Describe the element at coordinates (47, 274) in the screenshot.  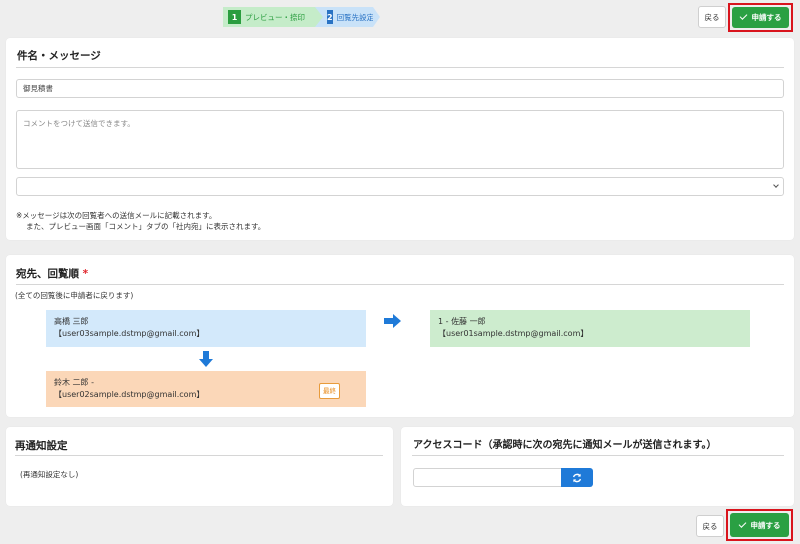
I see `section-title-text: 宛先、回覧順` at that location.